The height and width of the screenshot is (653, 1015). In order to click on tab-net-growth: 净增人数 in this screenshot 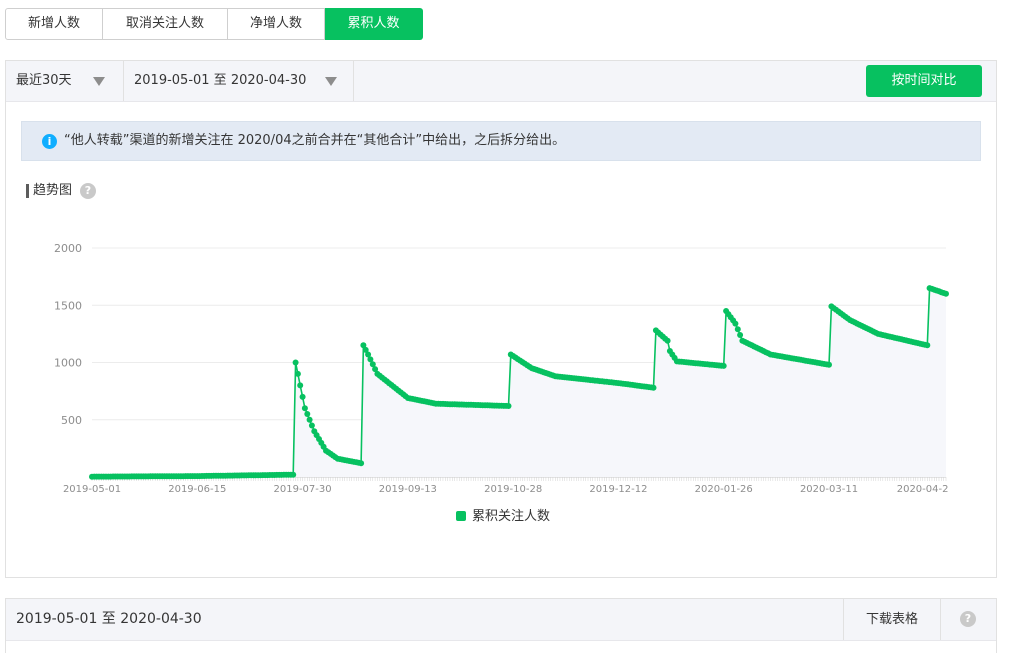, I will do `click(276, 24)`.